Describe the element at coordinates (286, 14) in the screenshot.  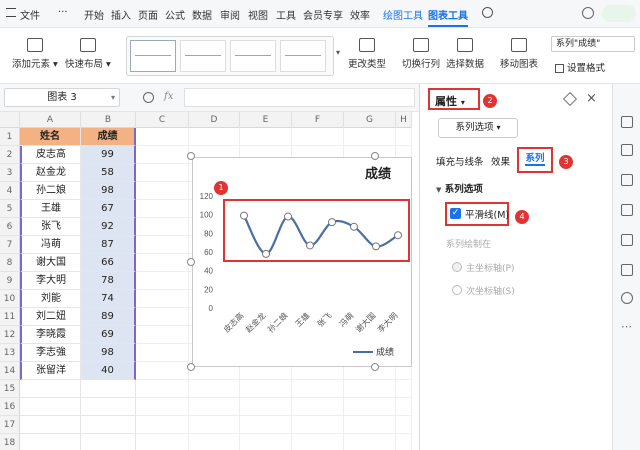
I see `menu-tab-tools: 工具` at that location.